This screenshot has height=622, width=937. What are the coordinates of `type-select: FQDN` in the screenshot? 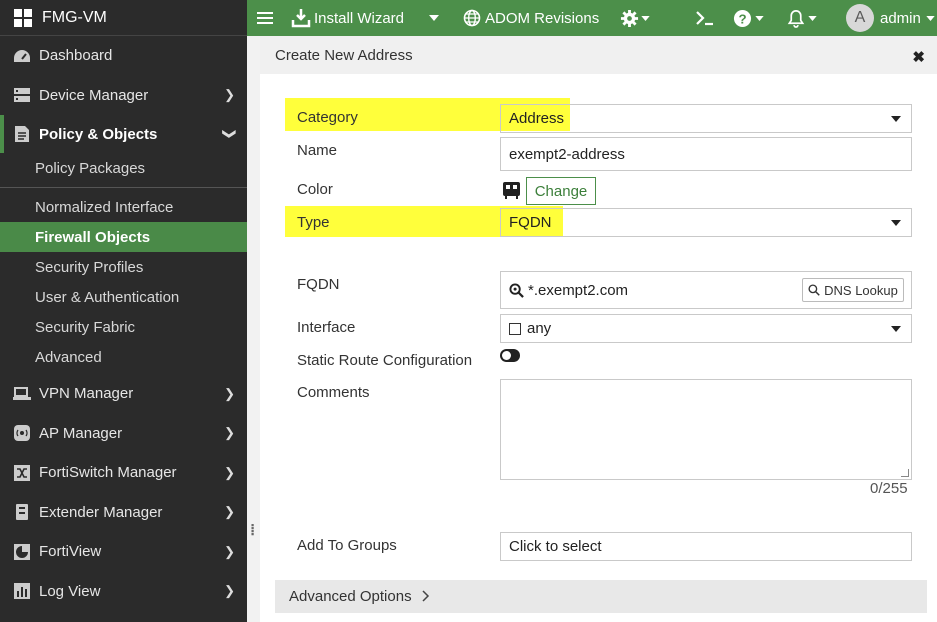 It's located at (706, 222).